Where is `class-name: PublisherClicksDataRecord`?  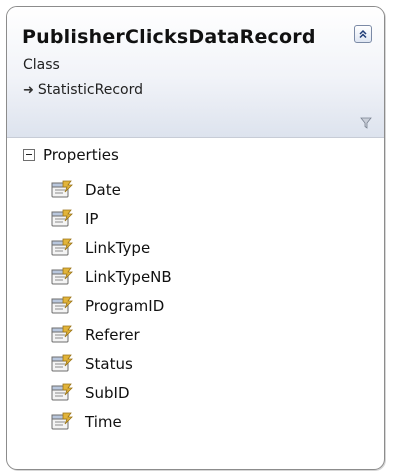 class-name: PublisherClicksDataRecord is located at coordinates (169, 37).